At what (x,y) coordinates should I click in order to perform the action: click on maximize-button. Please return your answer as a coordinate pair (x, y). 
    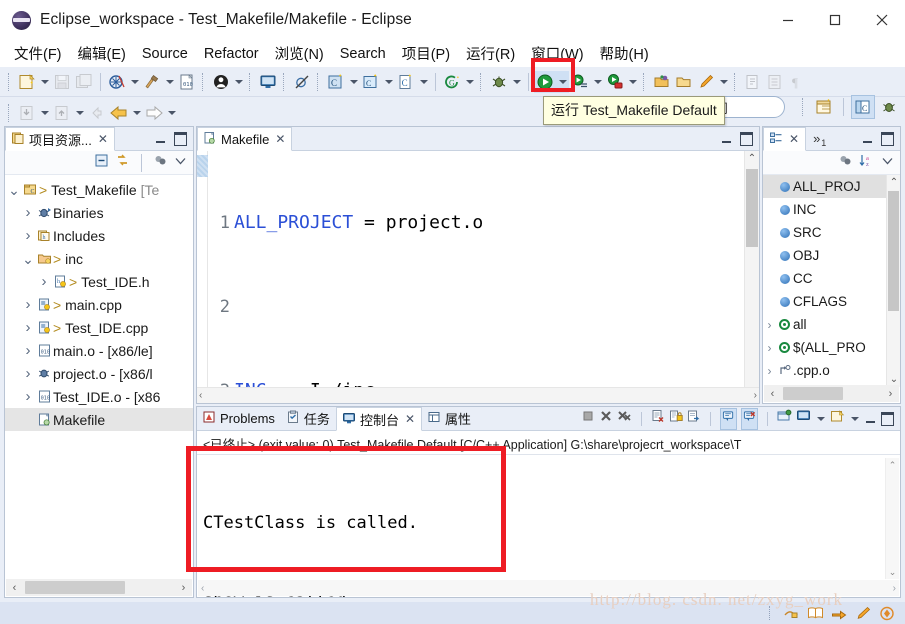
    Looking at the image, I should click on (834, 20).